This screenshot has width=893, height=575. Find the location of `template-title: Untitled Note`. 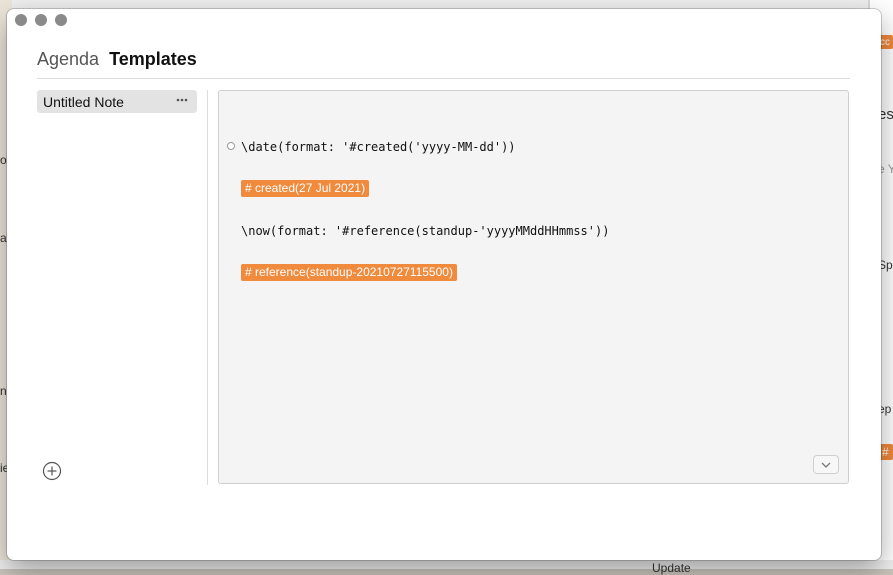

template-title: Untitled Note is located at coordinates (83, 102).